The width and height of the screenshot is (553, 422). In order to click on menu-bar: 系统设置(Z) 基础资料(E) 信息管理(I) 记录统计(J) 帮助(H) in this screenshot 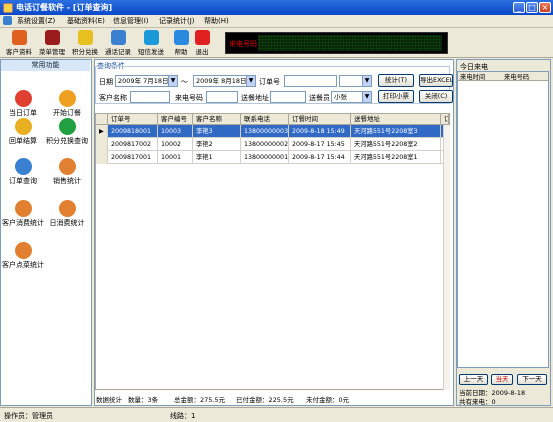, I will do `click(276, 21)`.